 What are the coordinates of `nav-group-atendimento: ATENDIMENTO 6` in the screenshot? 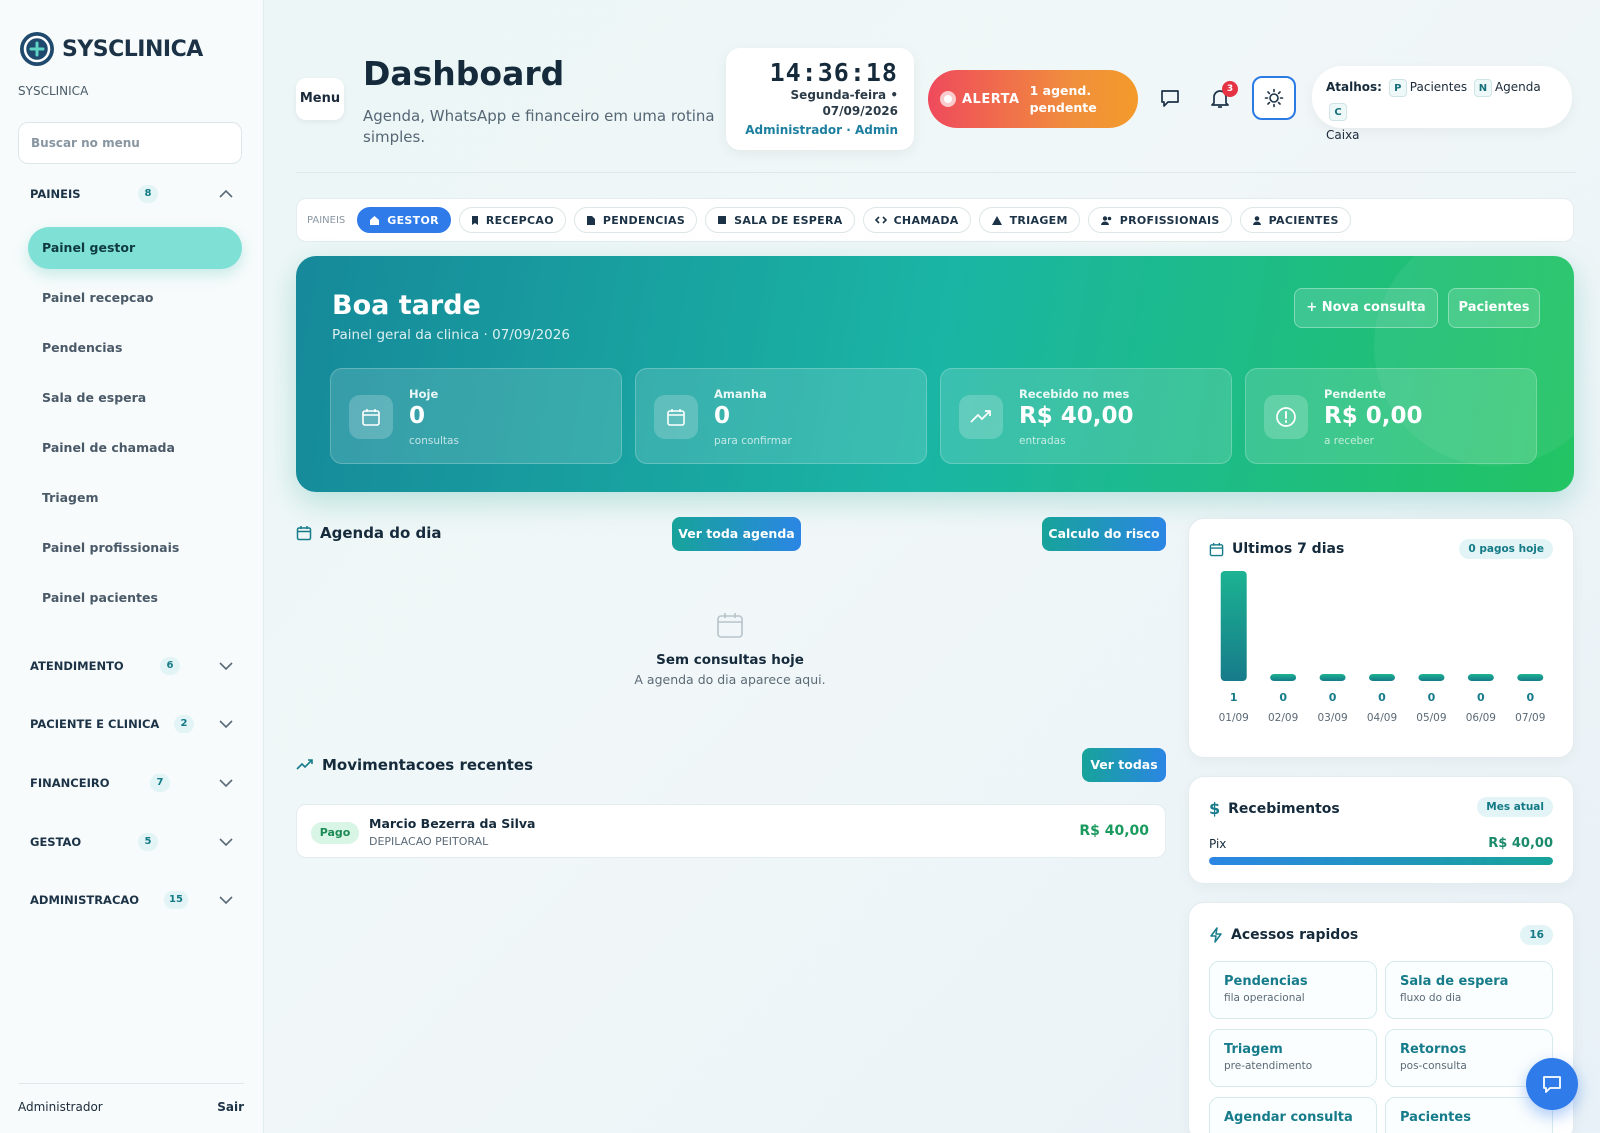 It's located at (136, 666).